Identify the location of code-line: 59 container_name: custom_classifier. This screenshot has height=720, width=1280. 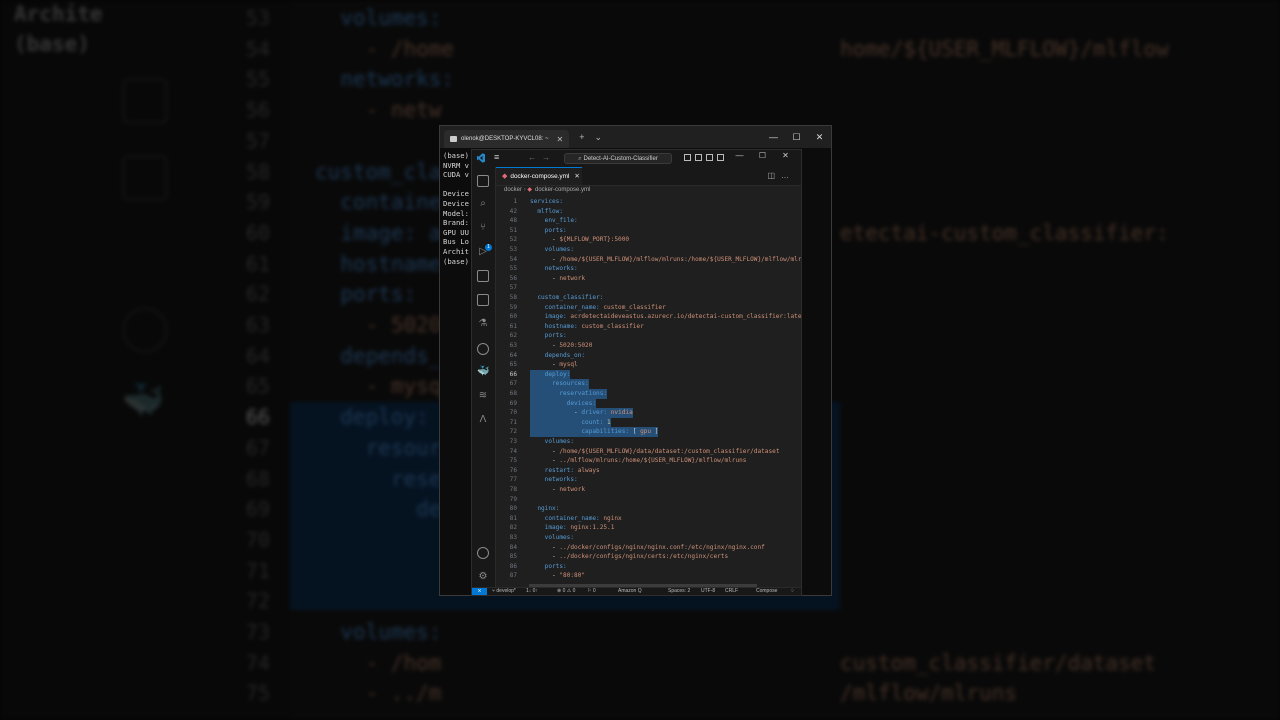
(648, 308).